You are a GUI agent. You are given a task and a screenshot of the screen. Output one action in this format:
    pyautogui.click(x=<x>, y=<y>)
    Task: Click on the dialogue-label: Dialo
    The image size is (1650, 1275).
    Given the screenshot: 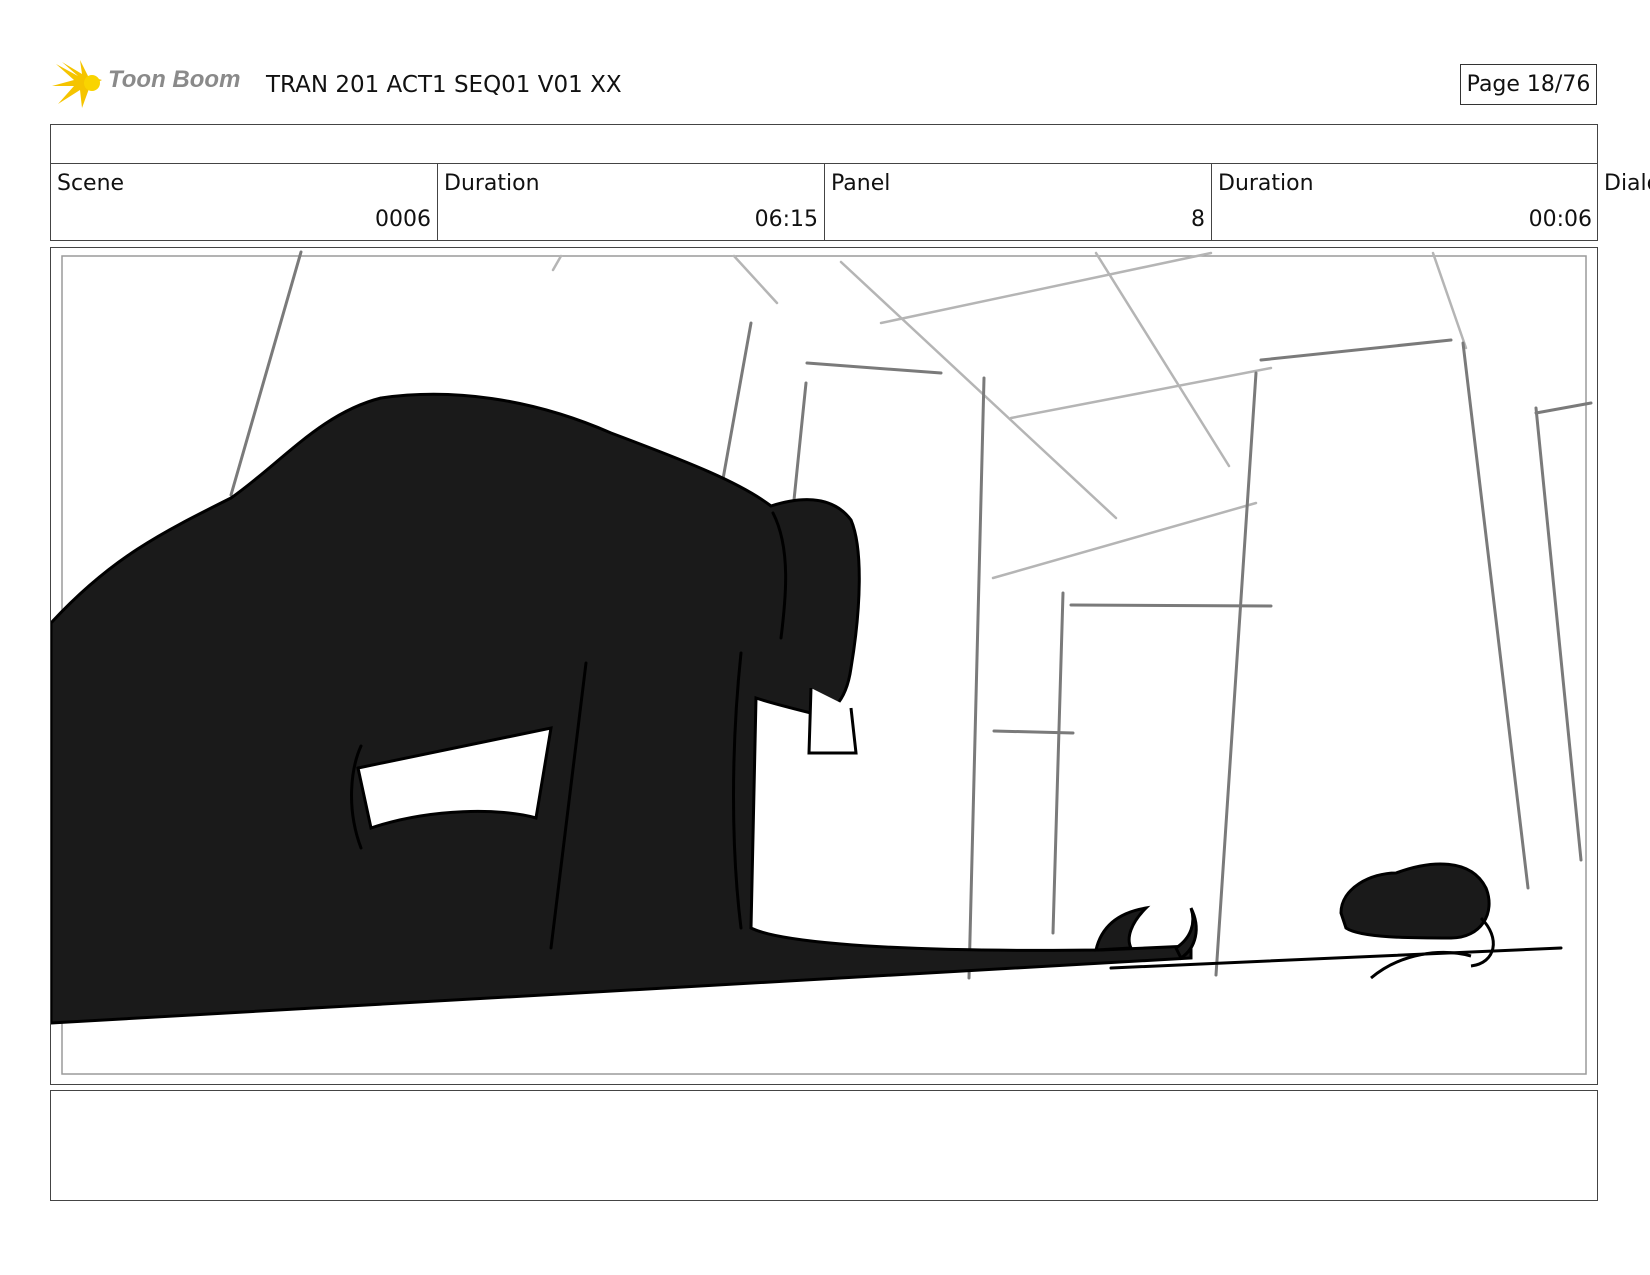 What is the action you would take?
    pyautogui.click(x=1627, y=183)
    